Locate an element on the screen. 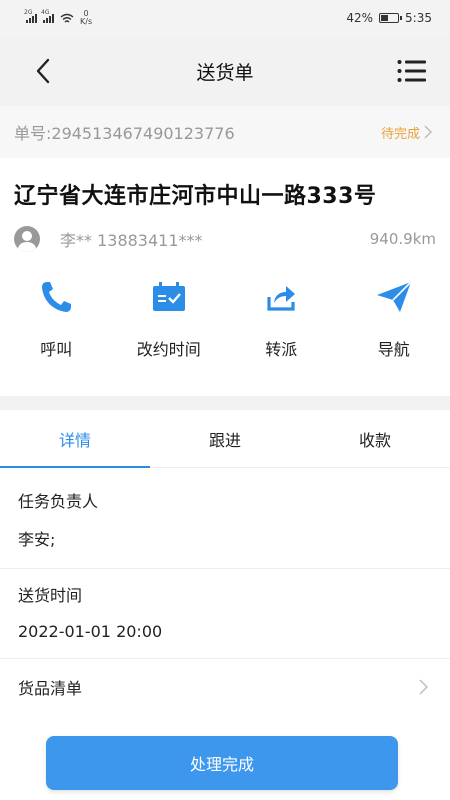  menu-button is located at coordinates (412, 71).